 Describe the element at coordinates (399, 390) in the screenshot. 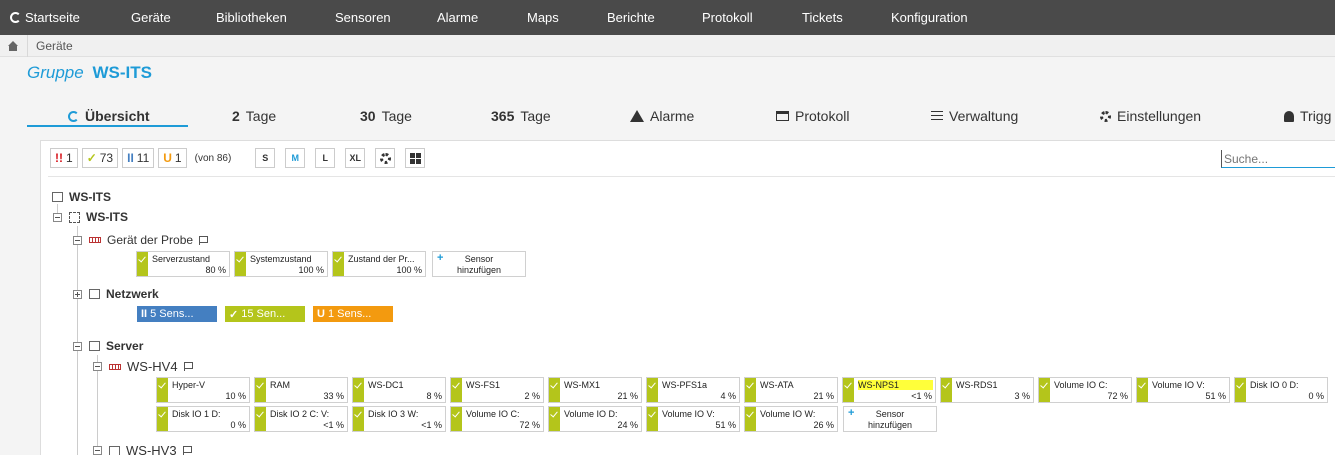

I see `sensor-tile: WS-DC1 8 %` at that location.